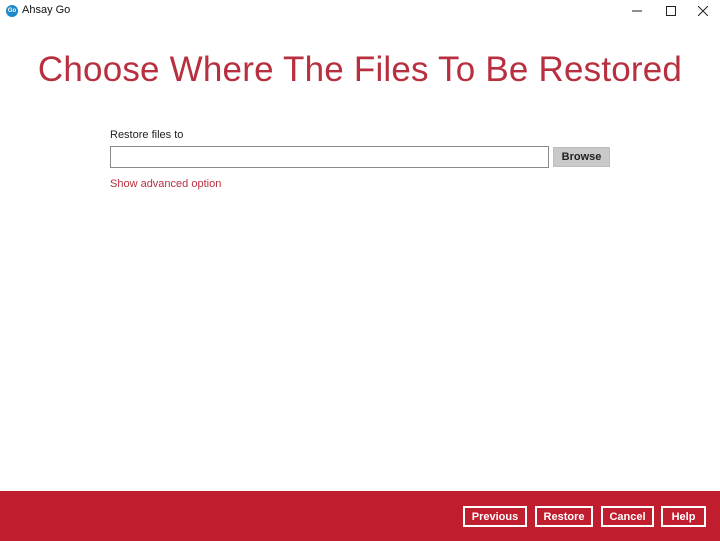  What do you see at coordinates (360, 69) in the screenshot?
I see `page-title: Choose Where The Files To Be Restored` at bounding box center [360, 69].